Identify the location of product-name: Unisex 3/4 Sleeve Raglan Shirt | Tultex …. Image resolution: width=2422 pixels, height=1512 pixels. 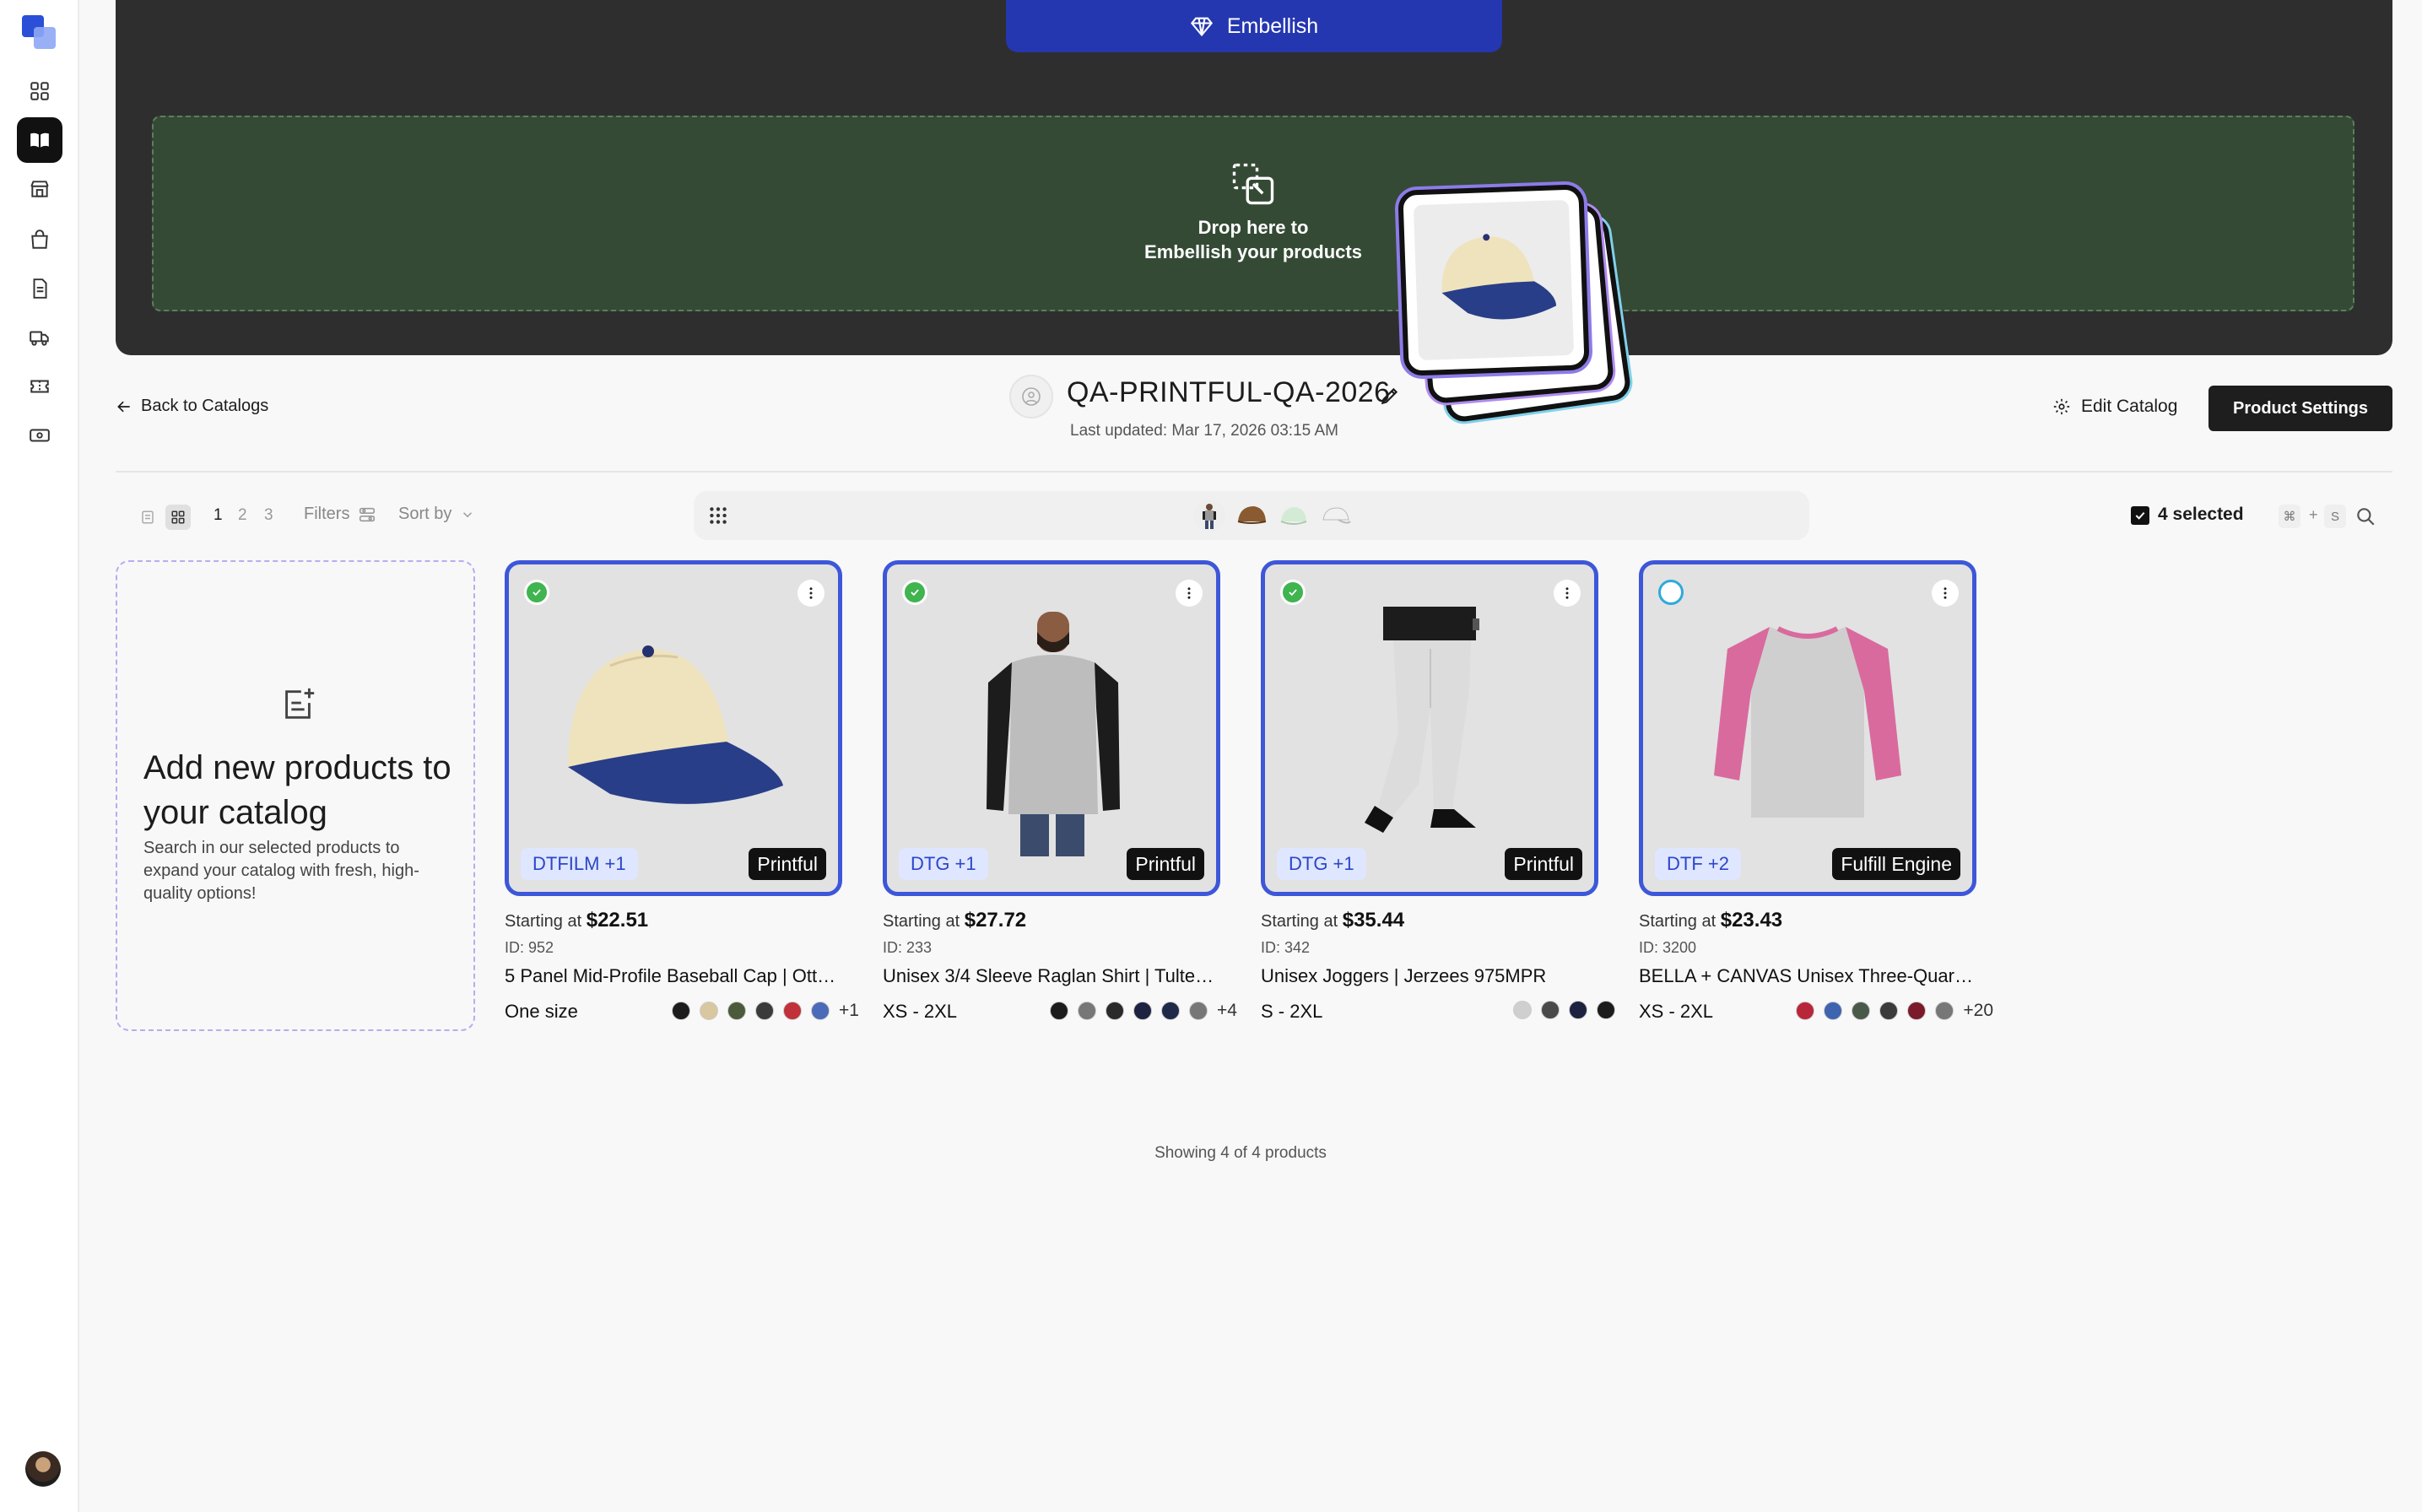
(1051, 976).